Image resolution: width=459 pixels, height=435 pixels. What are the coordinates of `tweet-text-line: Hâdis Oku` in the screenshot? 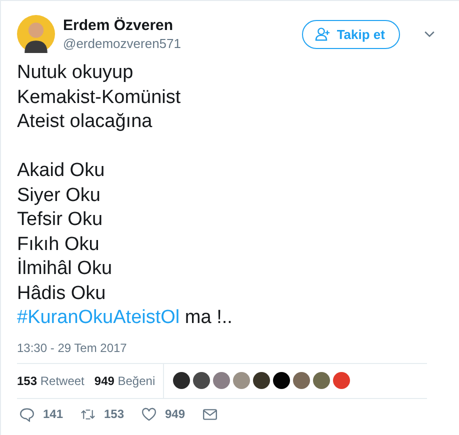 It's located at (61, 294).